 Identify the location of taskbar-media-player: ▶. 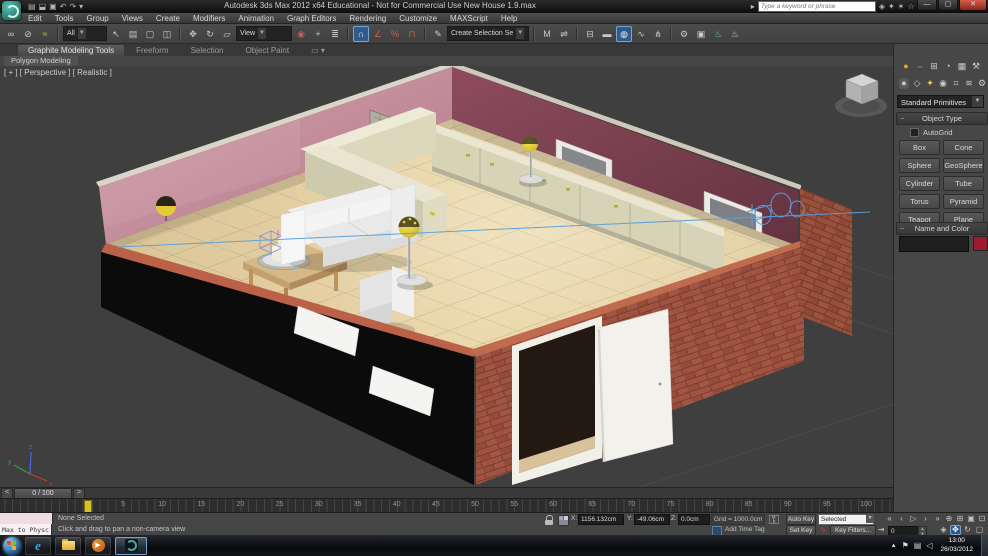
(98, 545).